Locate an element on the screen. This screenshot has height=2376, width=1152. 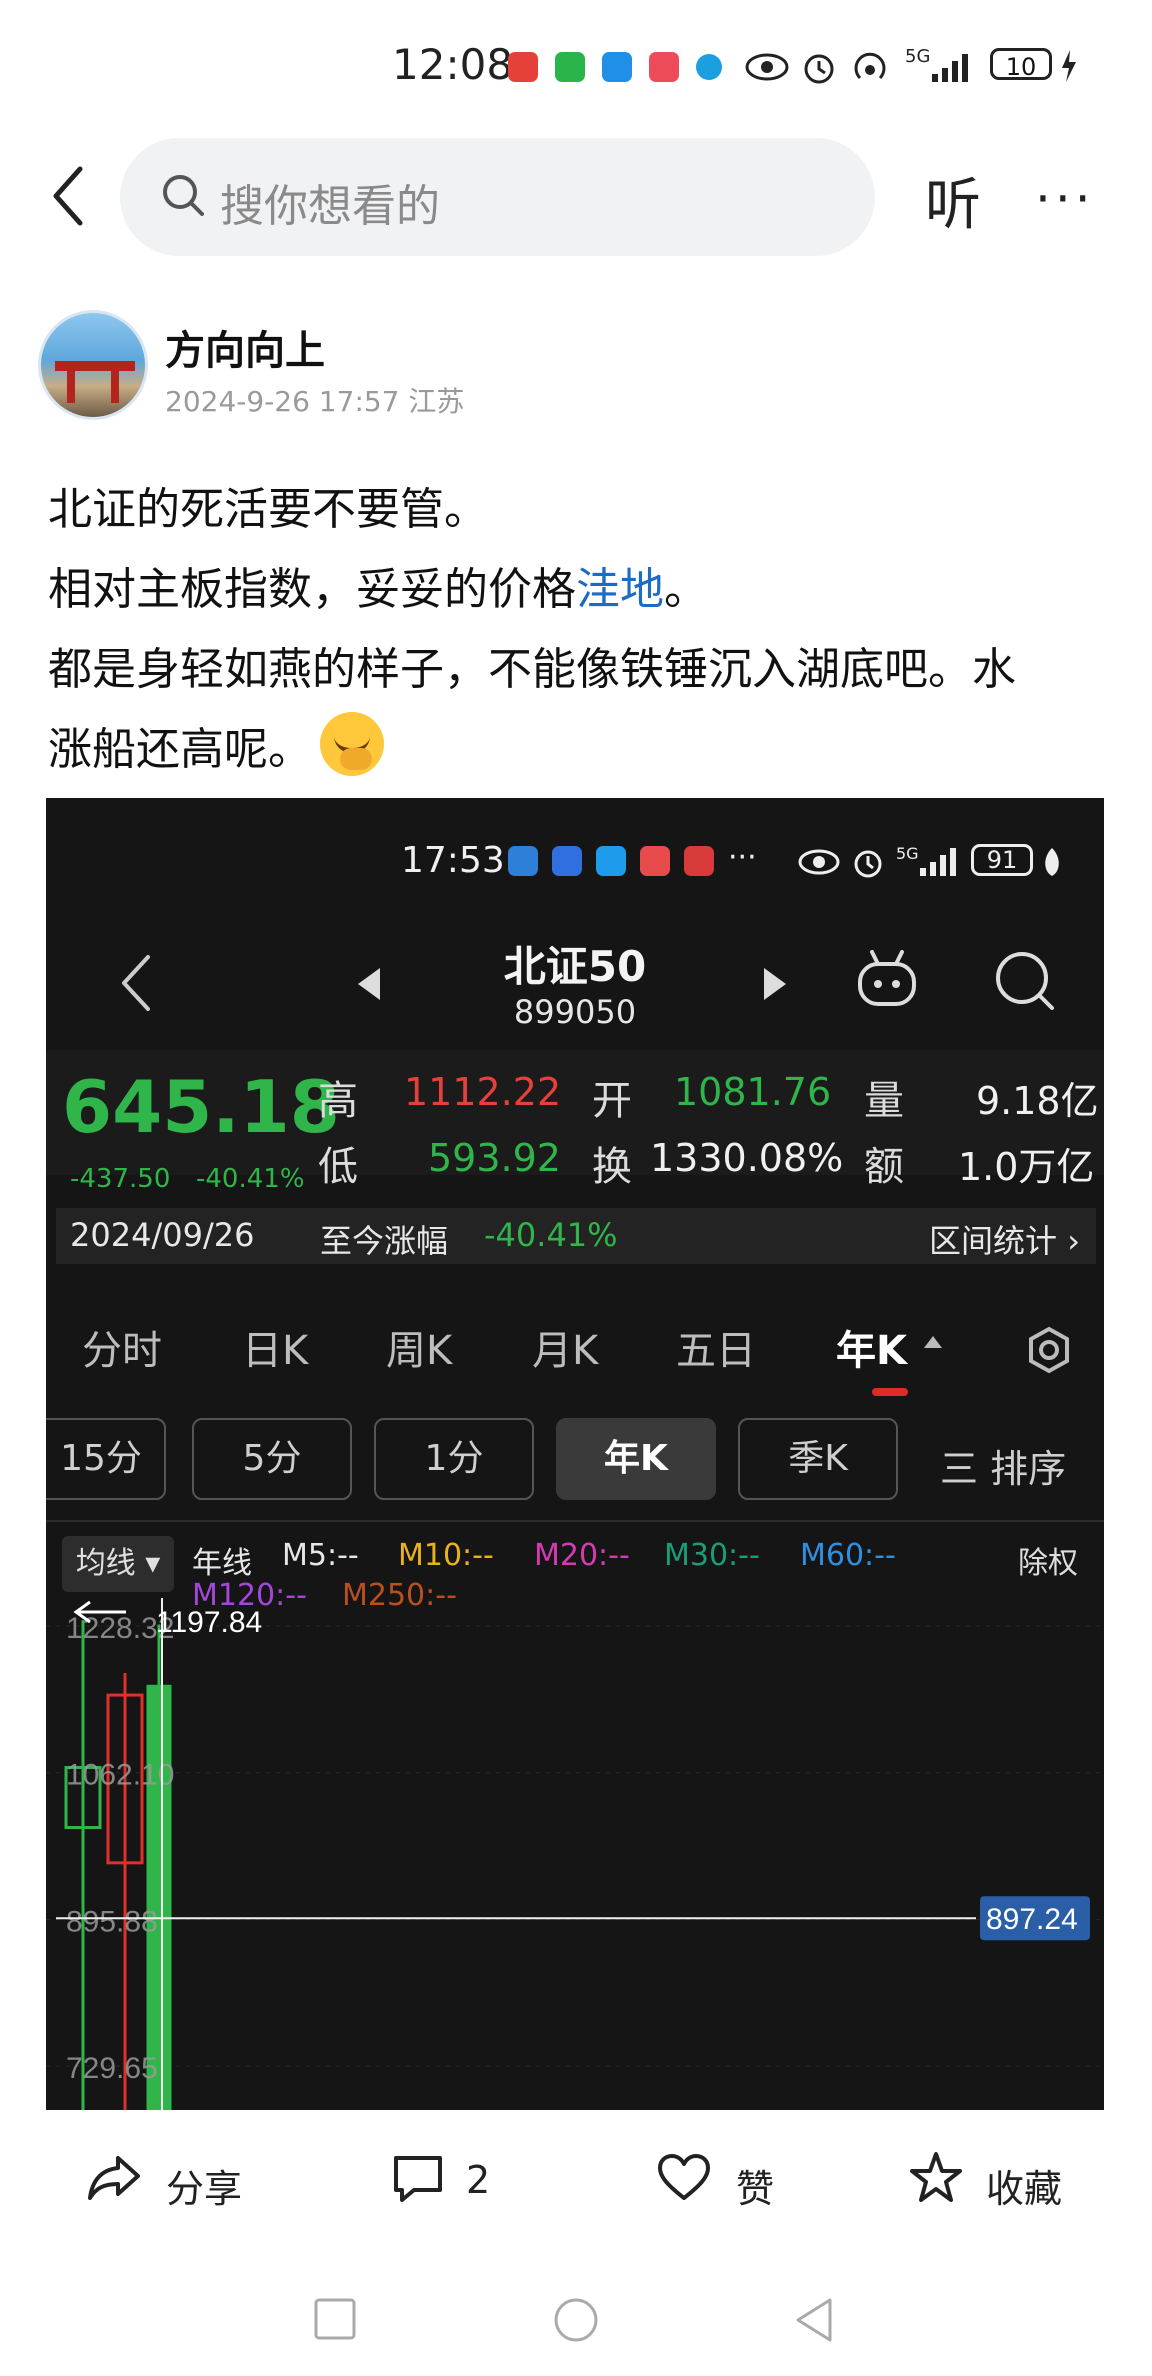
open-label: 开 is located at coordinates (612, 1101).